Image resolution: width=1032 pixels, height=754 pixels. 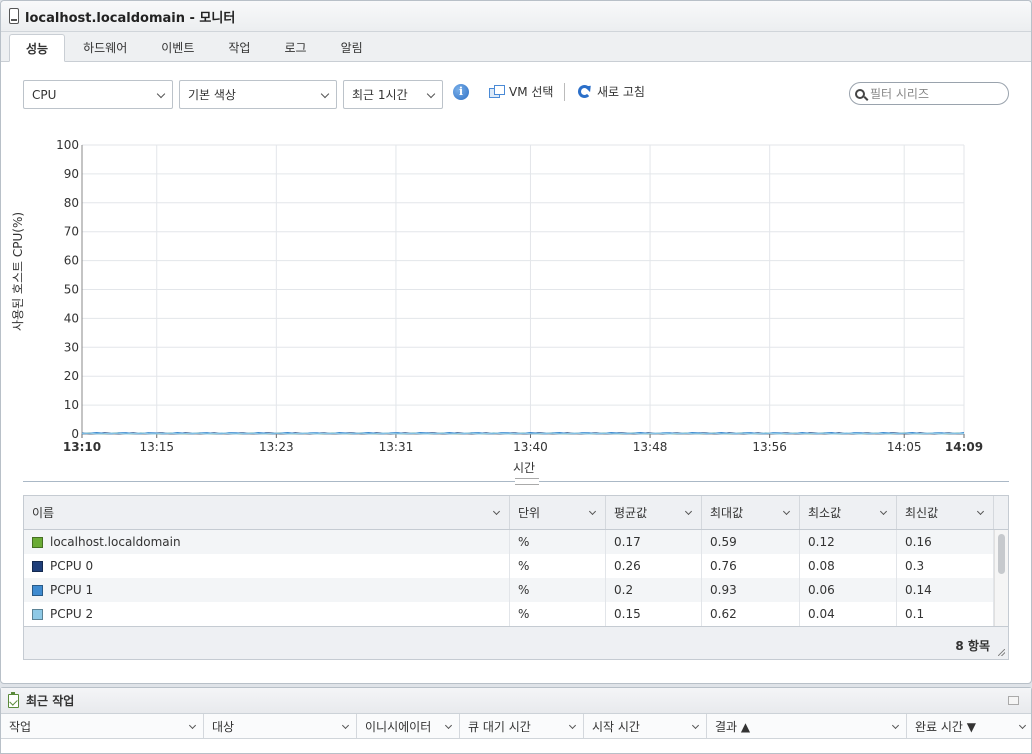 What do you see at coordinates (627, 614) in the screenshot?
I see `cell-text: 0.15` at bounding box center [627, 614].